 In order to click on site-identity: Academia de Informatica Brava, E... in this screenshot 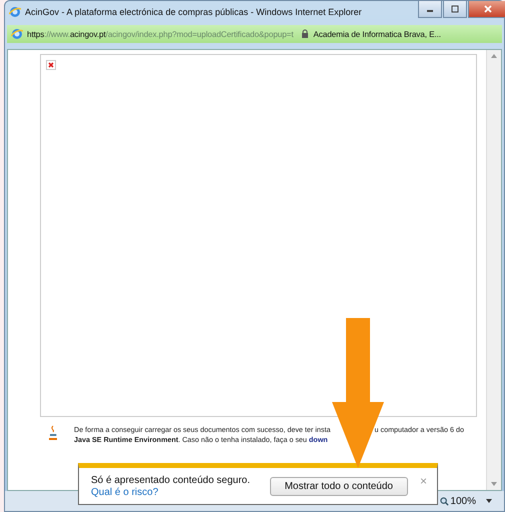, I will do `click(377, 34)`.